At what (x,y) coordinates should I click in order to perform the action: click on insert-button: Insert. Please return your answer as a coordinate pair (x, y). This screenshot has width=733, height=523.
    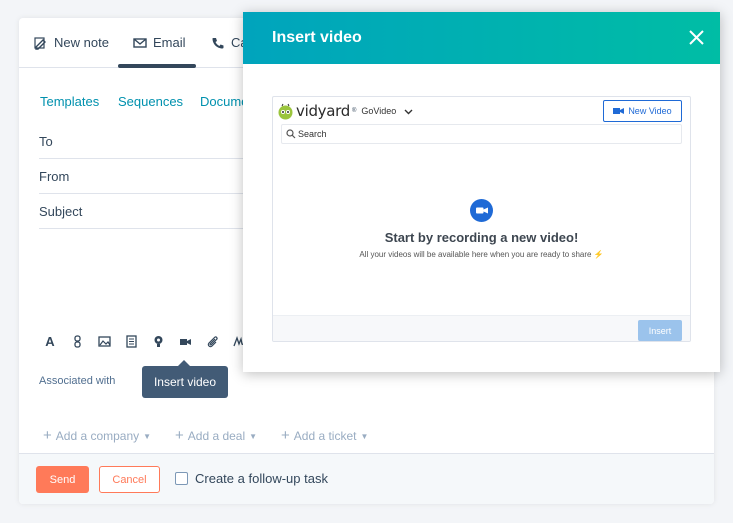
    Looking at the image, I should click on (660, 330).